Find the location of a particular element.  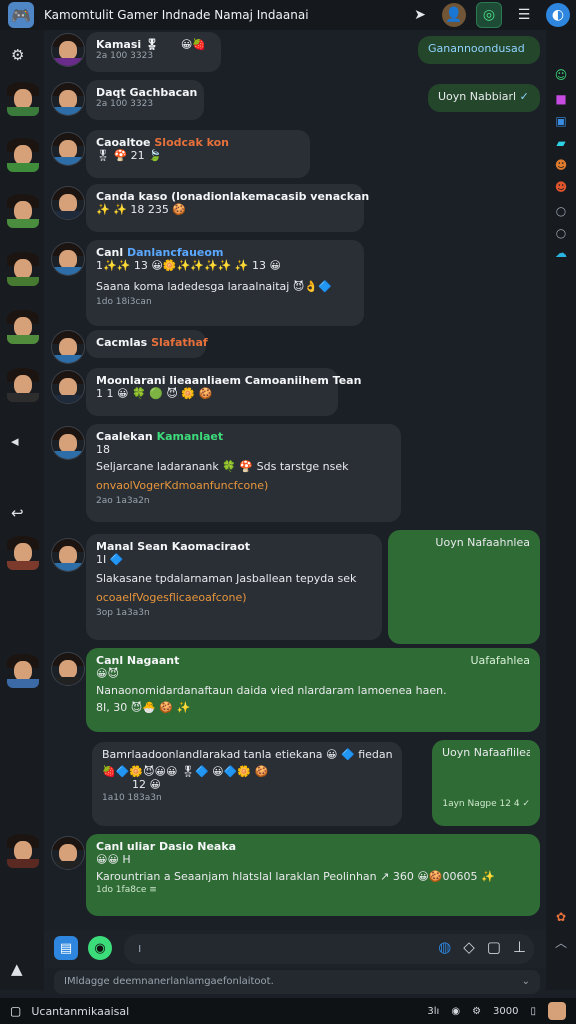

message-bubble: Daqt Gachbacan 2a 100 3323 is located at coordinates (145, 100).